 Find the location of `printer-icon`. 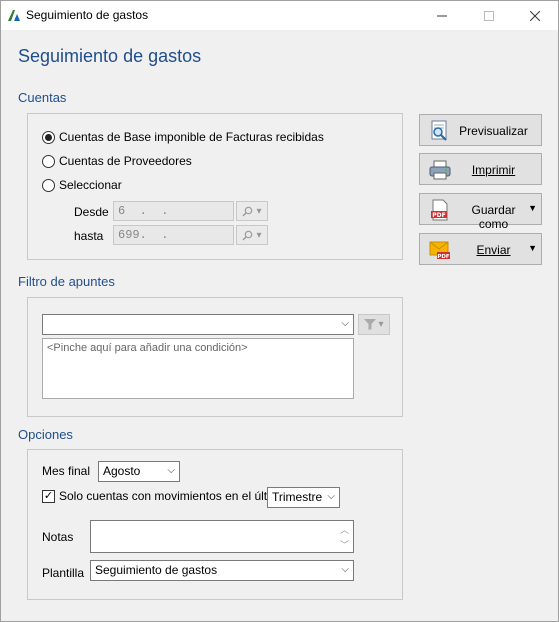

printer-icon is located at coordinates (440, 170).